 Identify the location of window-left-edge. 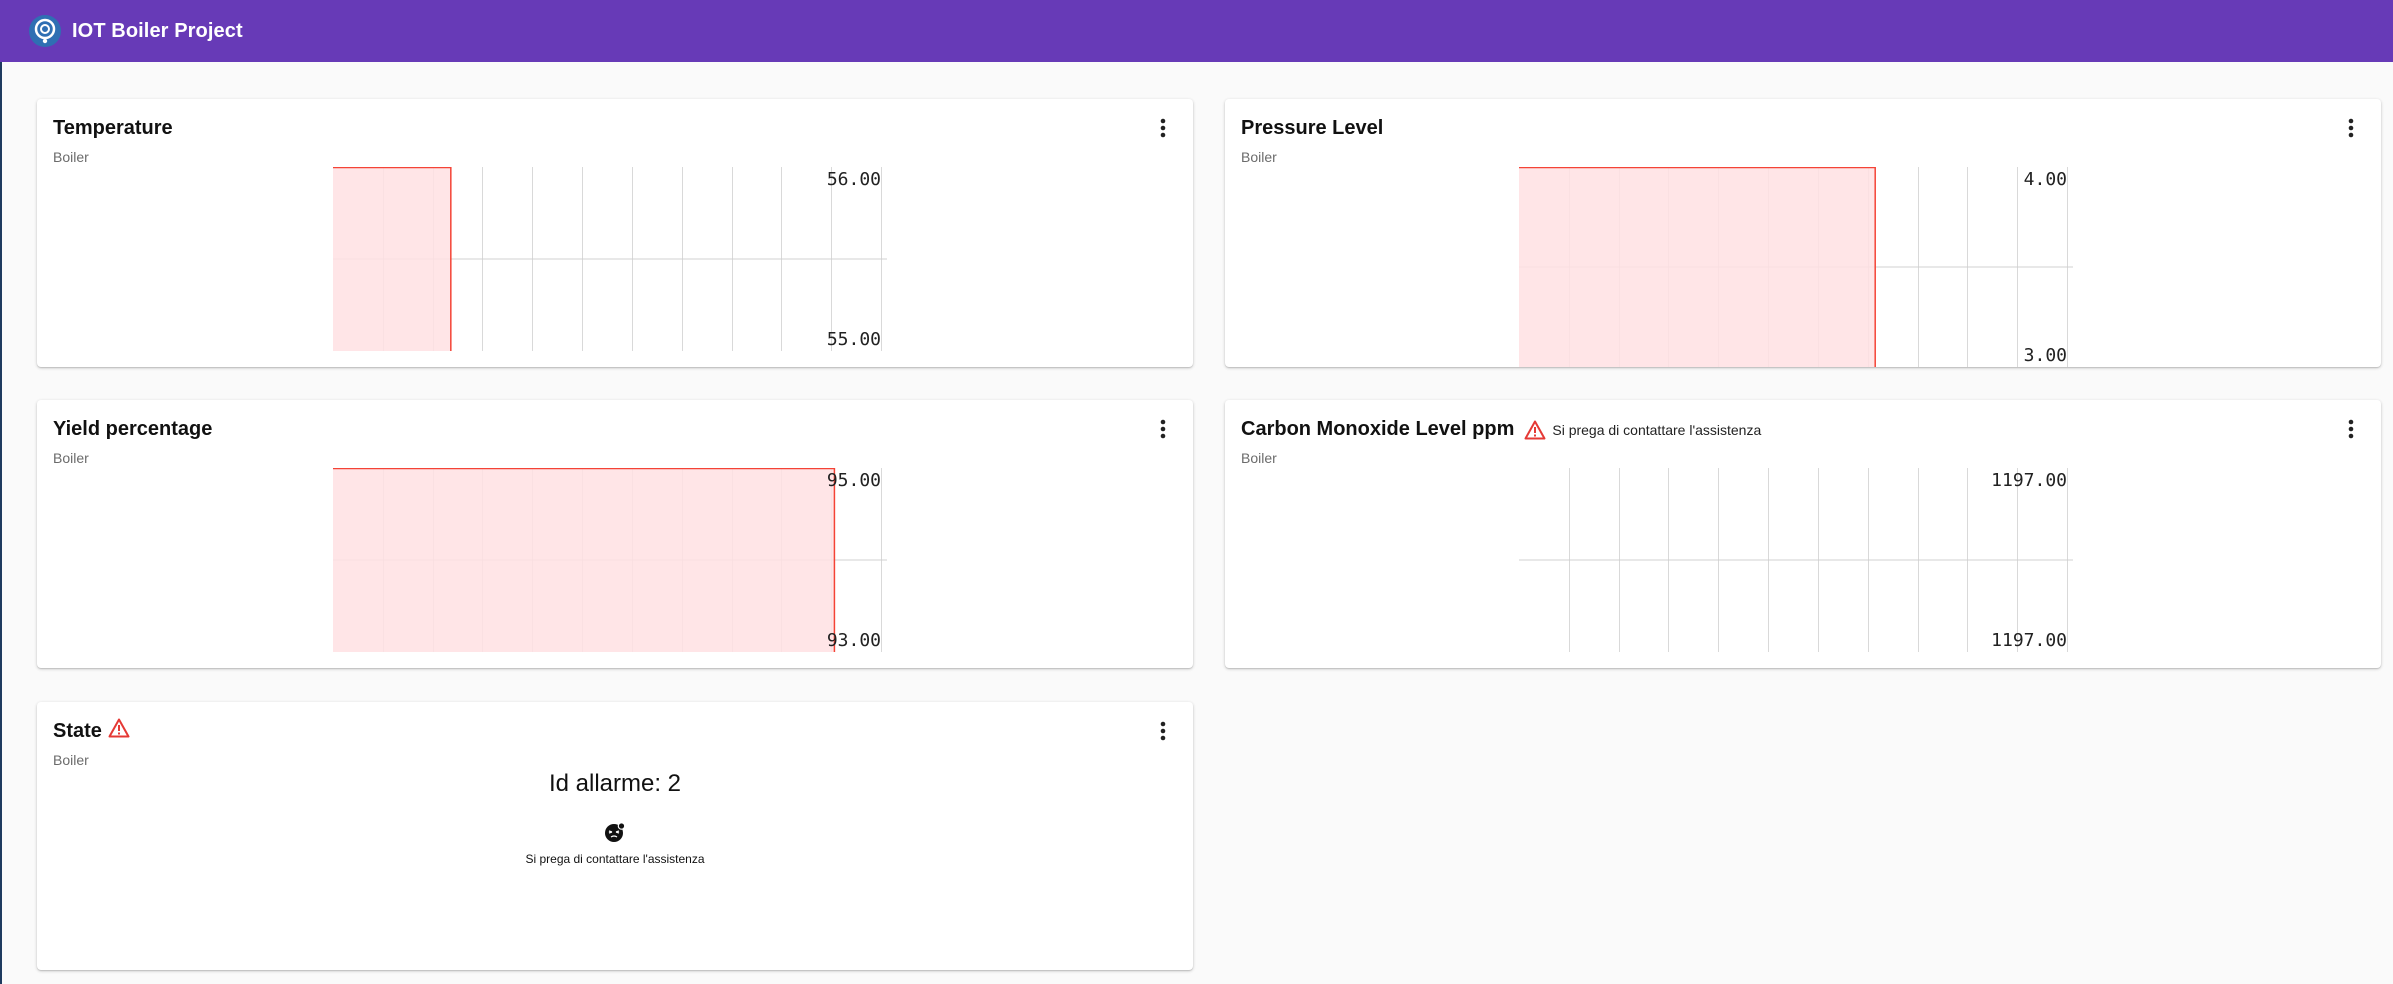
(1, 492).